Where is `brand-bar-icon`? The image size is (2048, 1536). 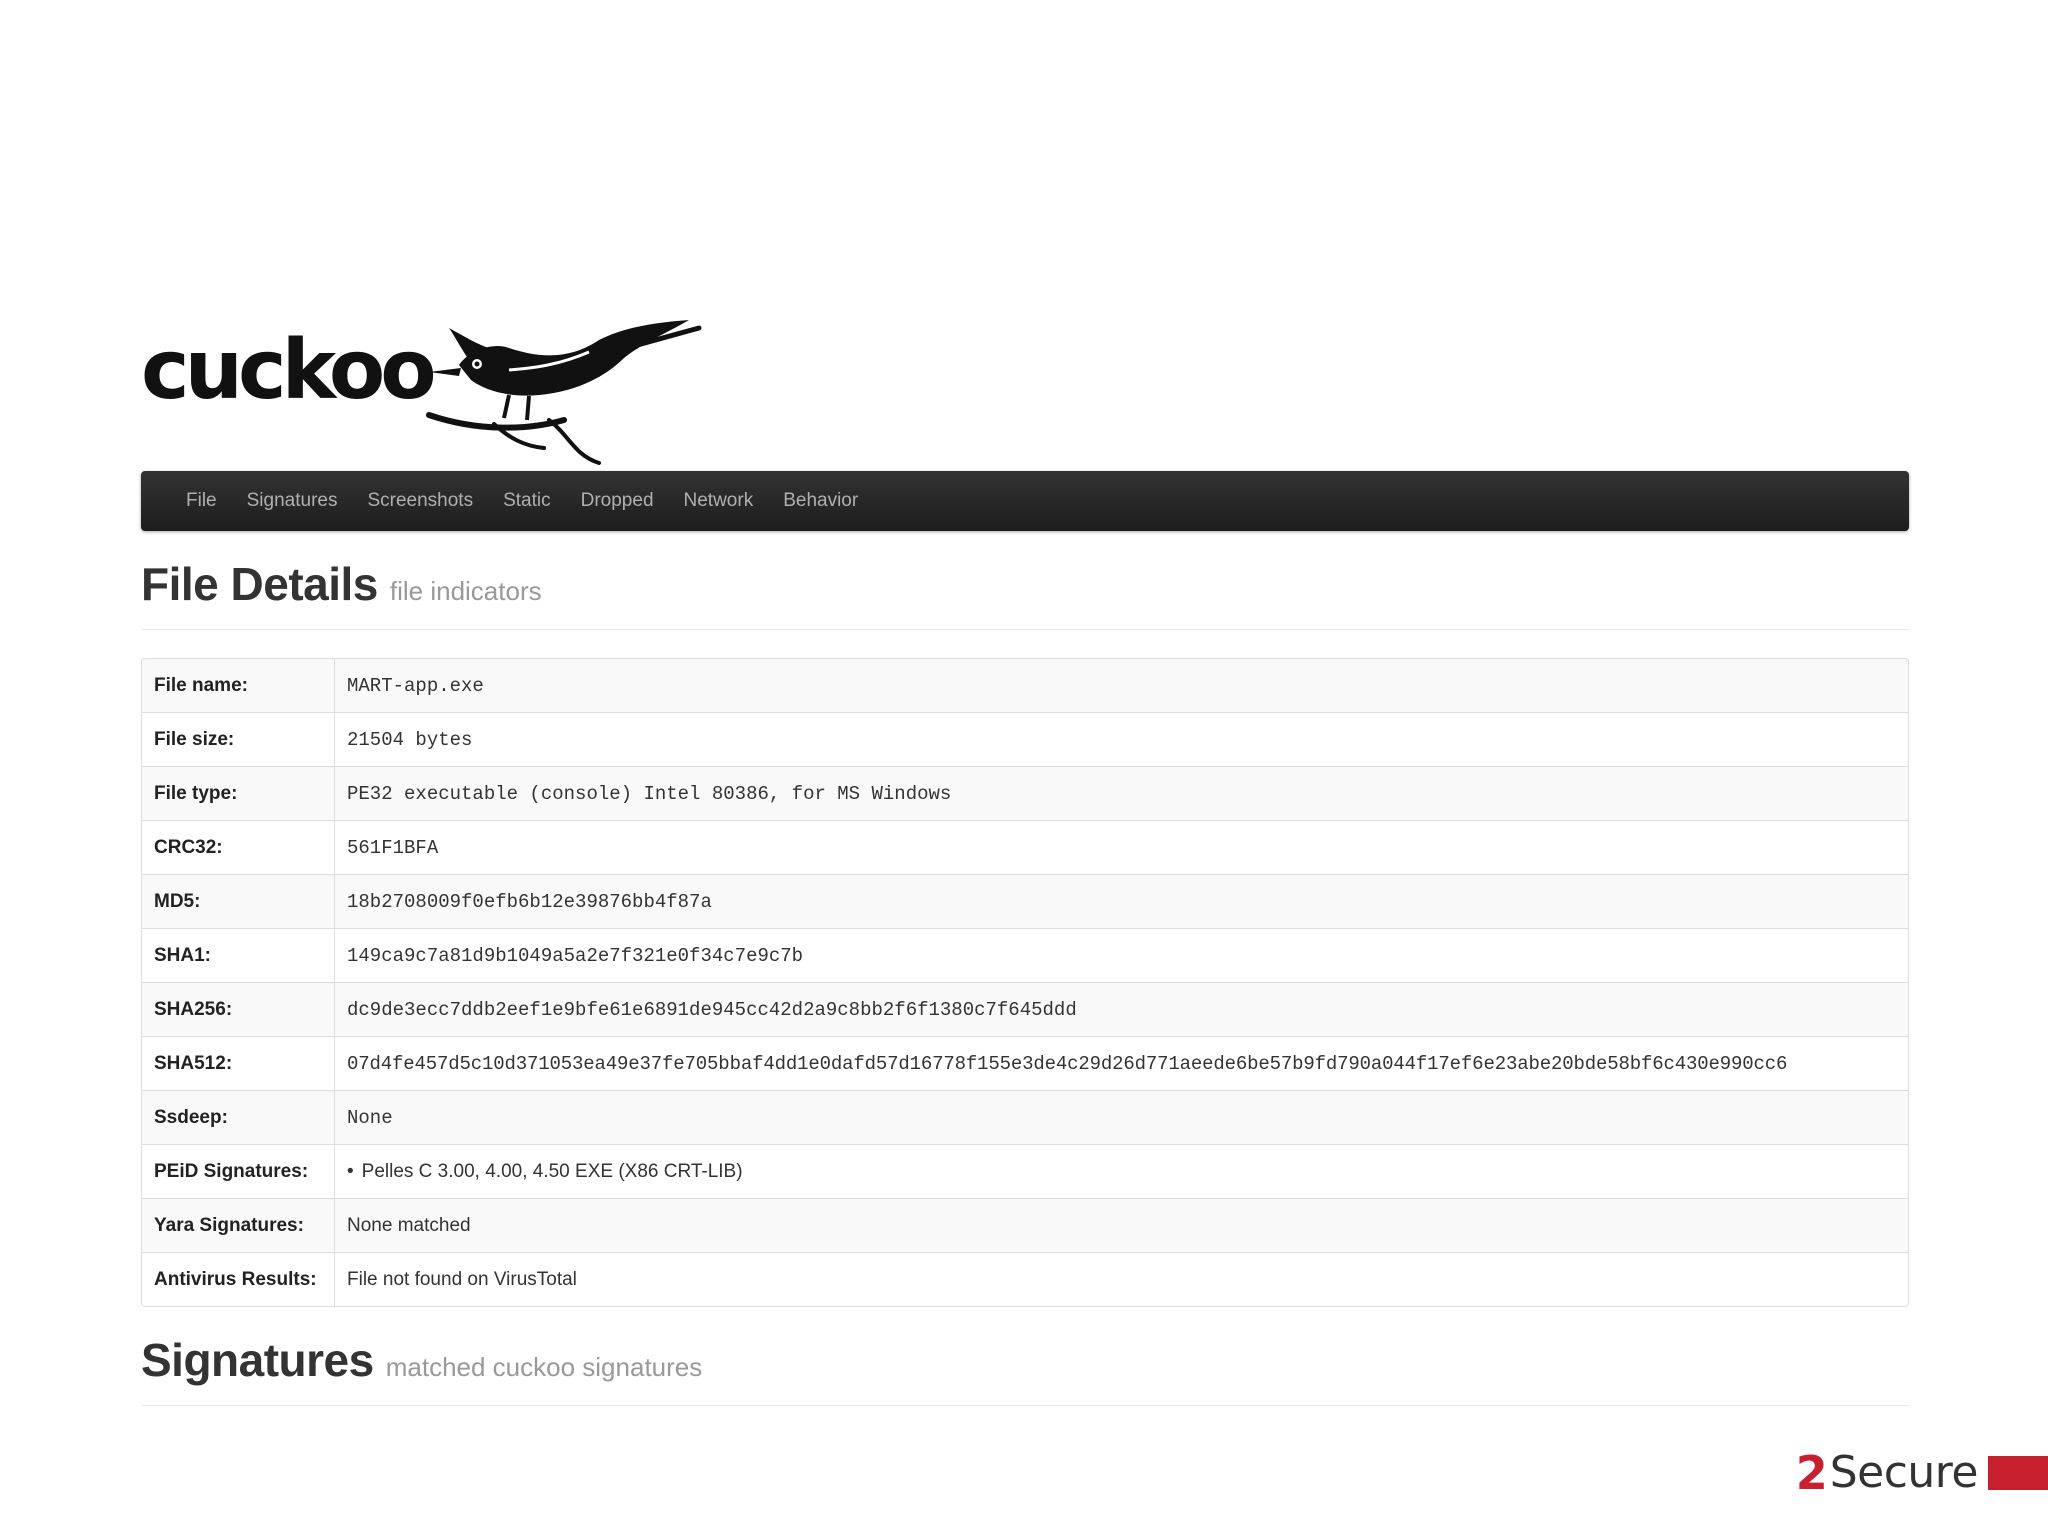 brand-bar-icon is located at coordinates (2018, 1473).